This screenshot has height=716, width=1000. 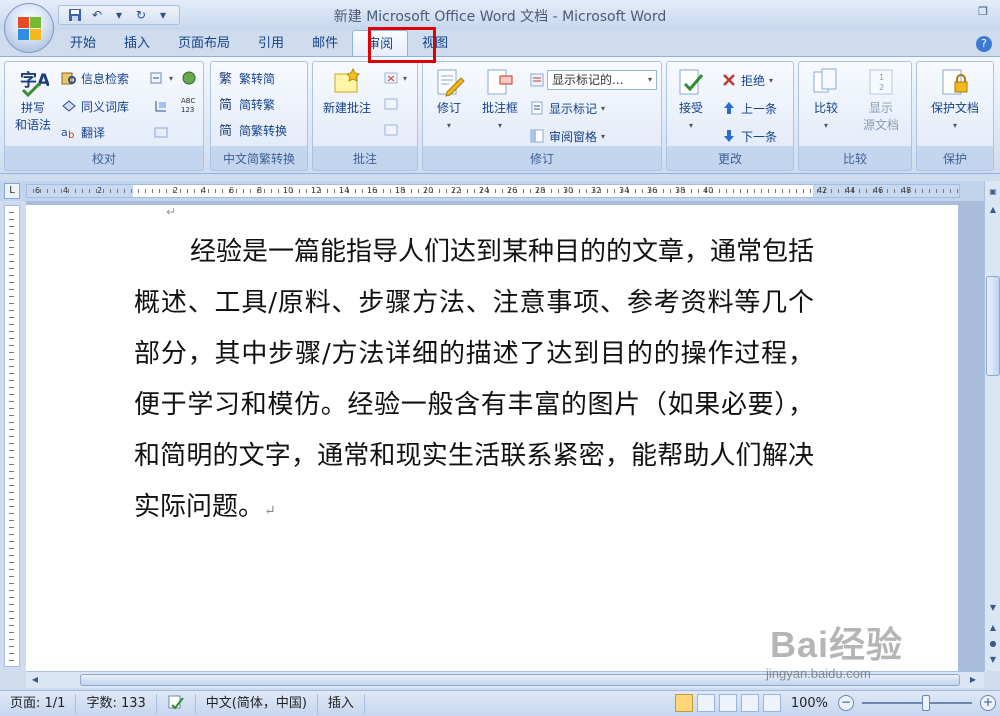 I want to click on group-chinese-conversion: 繁 繁转简 简 简转繁 简 简繁转换 中文简繁转换, so click(x=259, y=116).